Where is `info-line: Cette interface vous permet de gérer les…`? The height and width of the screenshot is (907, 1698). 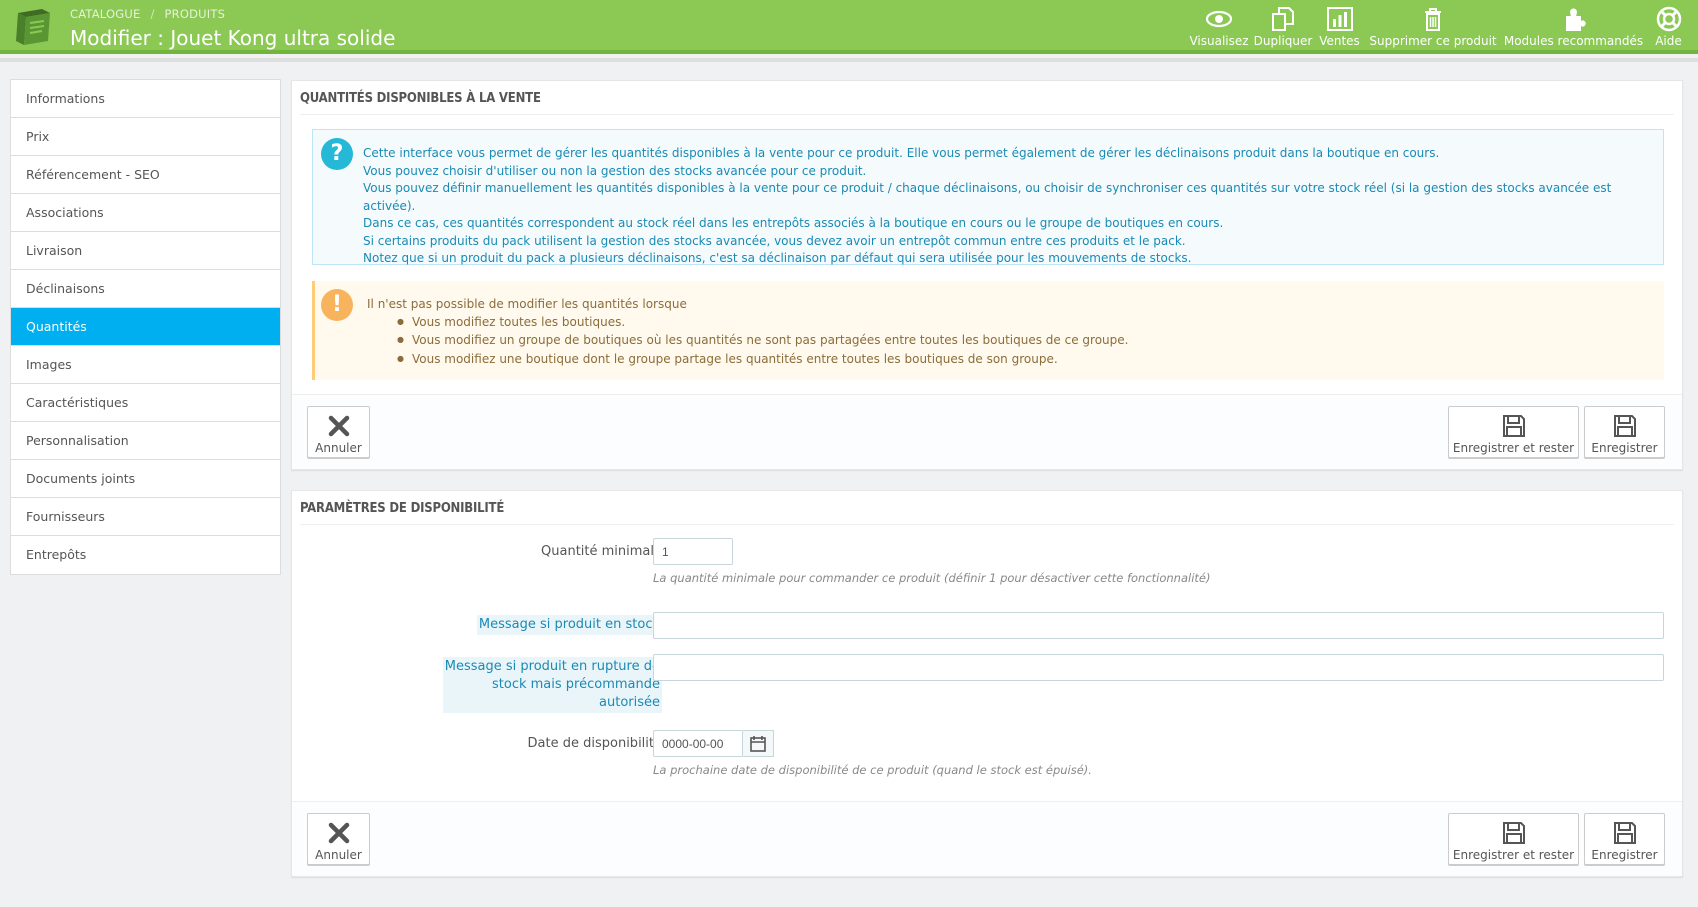 info-line: Cette interface vous permet de gérer les… is located at coordinates (901, 153).